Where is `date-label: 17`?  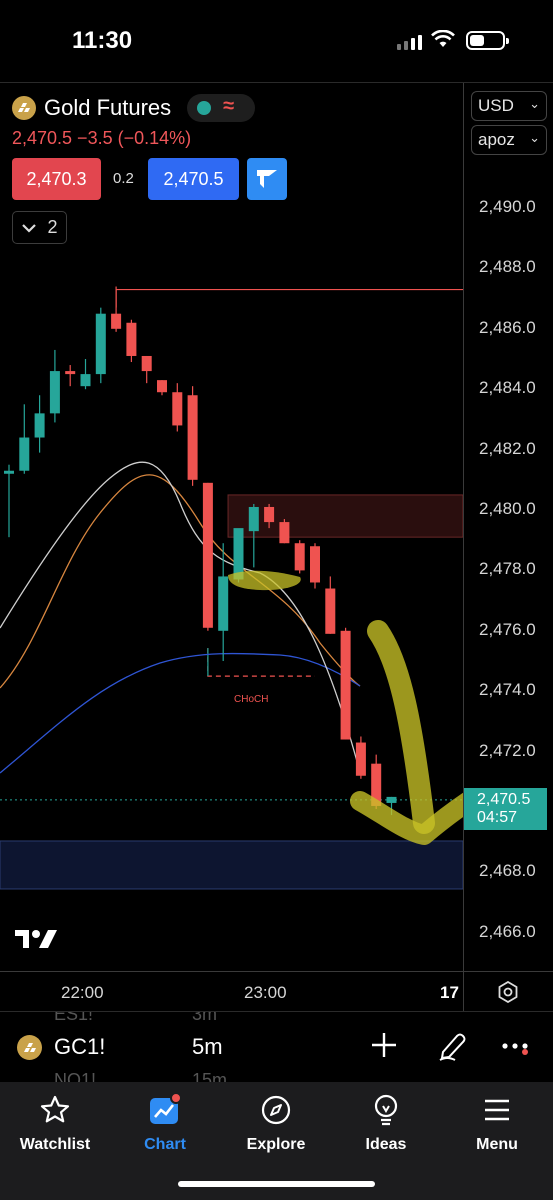 date-label: 17 is located at coordinates (449, 992).